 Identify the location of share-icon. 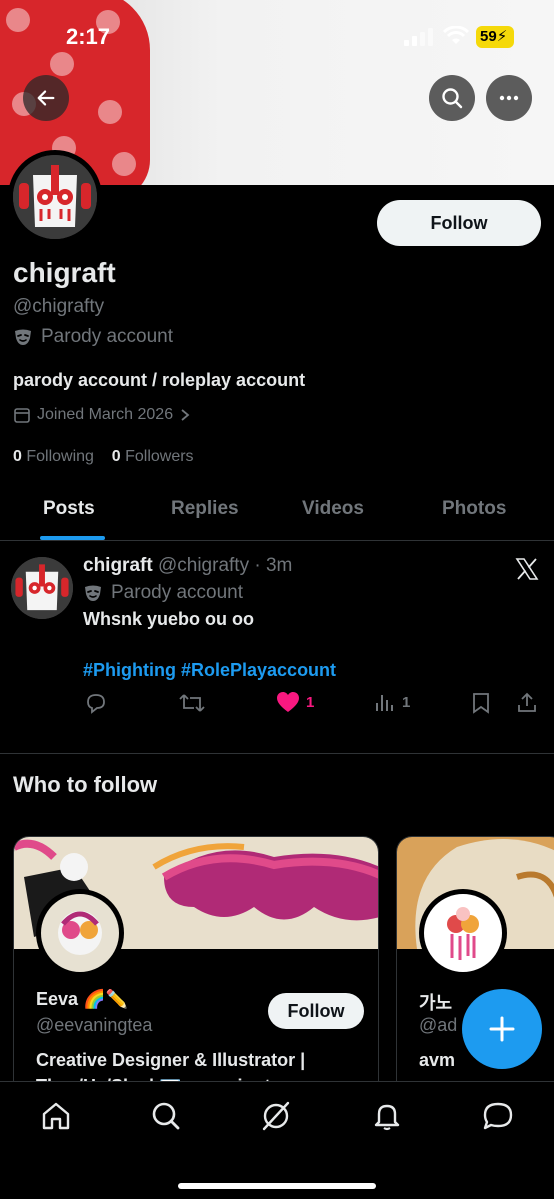
(527, 702).